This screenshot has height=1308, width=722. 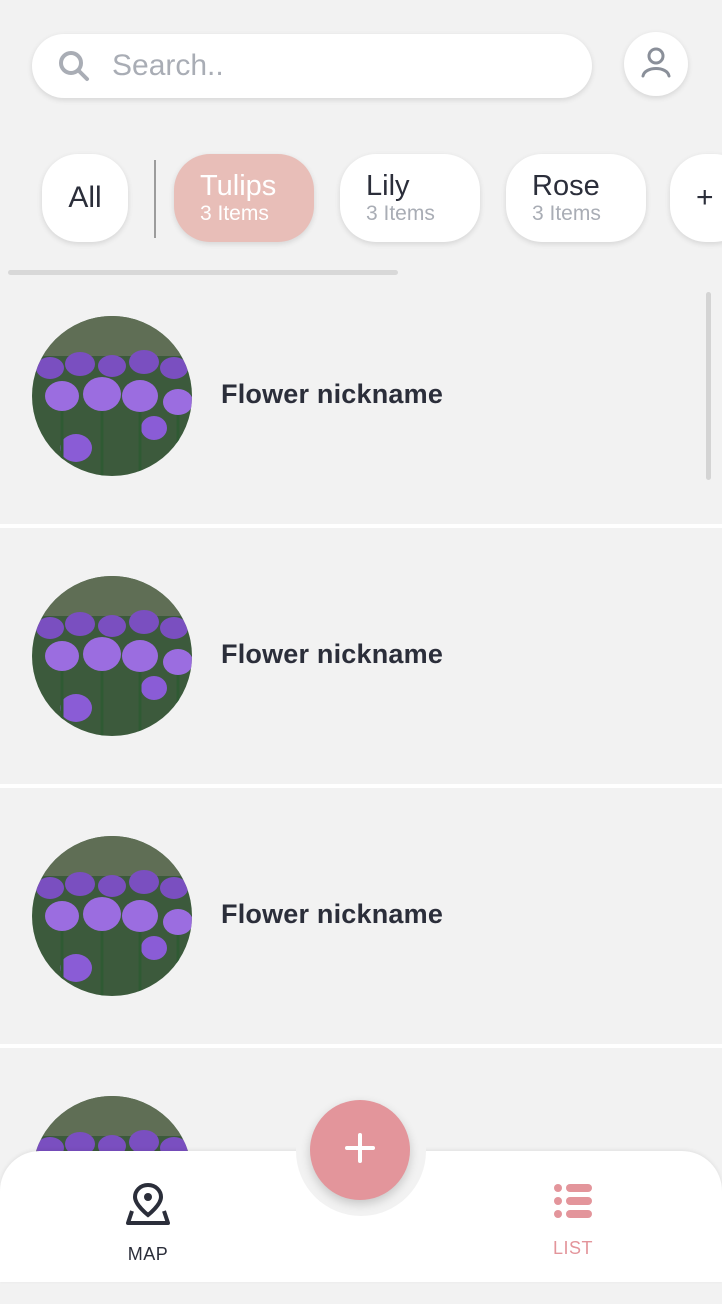 What do you see at coordinates (238, 186) in the screenshot?
I see `chip-name: Tulips` at bounding box center [238, 186].